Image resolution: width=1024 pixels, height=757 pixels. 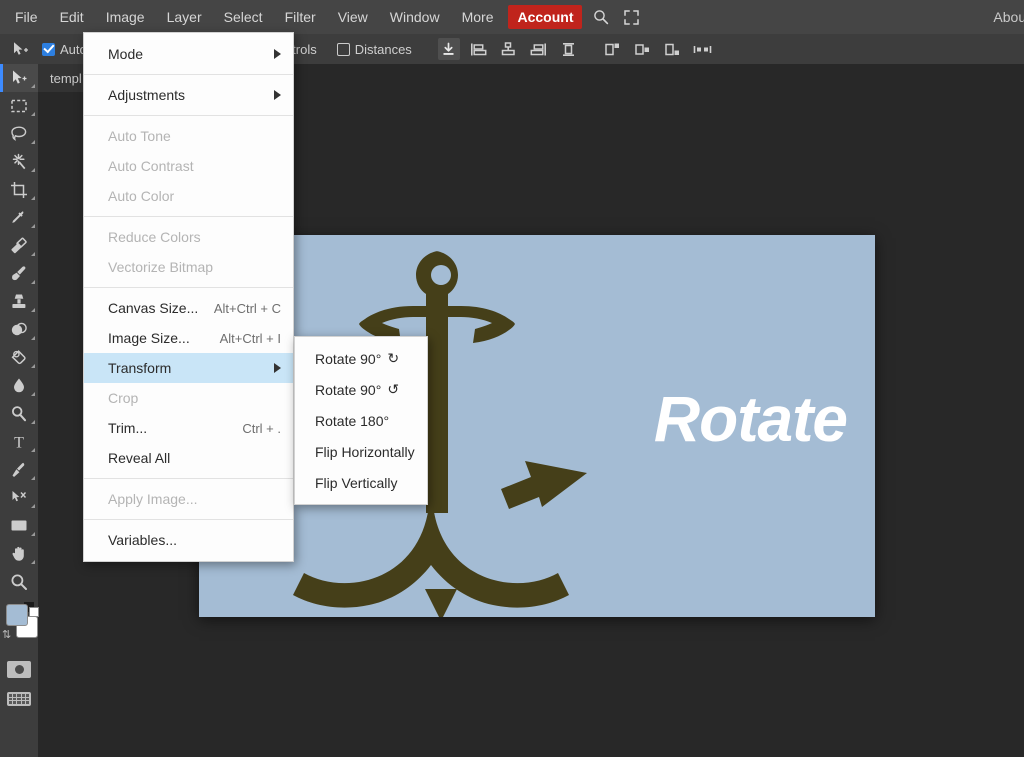 What do you see at coordinates (188, 237) in the screenshot?
I see `menu-item-reduce-colors: Reduce Colors` at bounding box center [188, 237].